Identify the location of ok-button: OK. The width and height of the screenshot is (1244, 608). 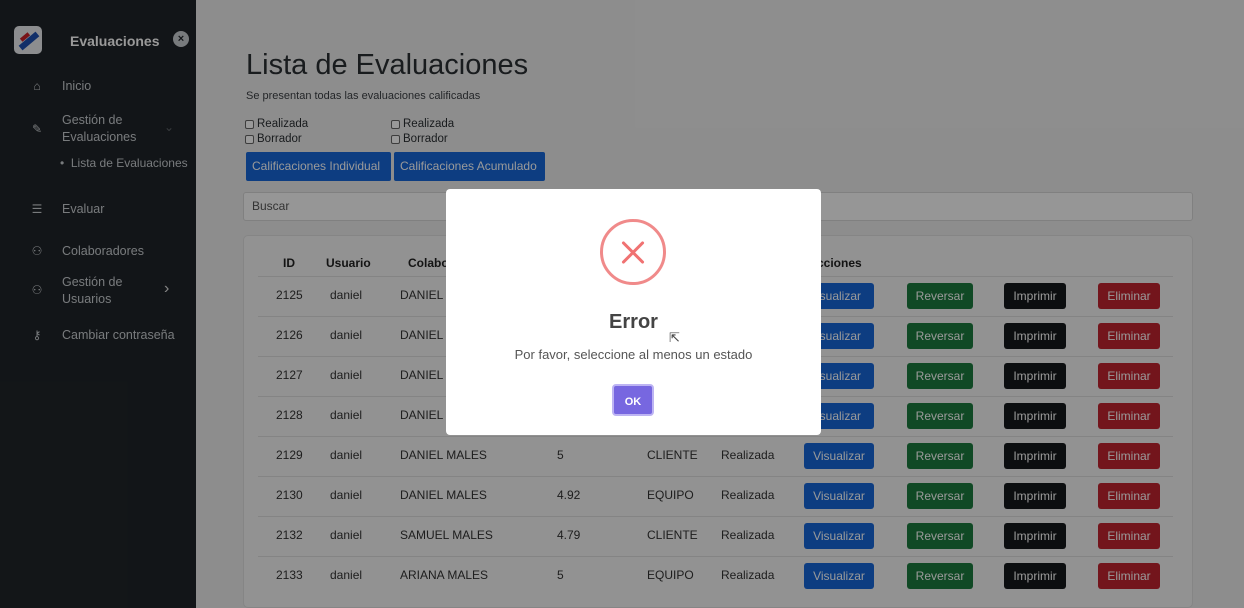
(633, 400).